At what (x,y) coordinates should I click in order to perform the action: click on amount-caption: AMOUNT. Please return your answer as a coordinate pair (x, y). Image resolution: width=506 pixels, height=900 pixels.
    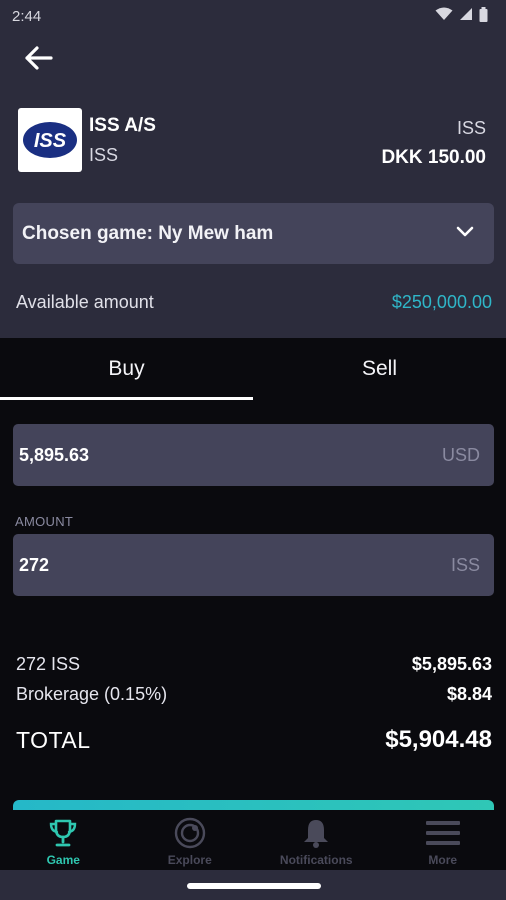
    Looking at the image, I should click on (44, 521).